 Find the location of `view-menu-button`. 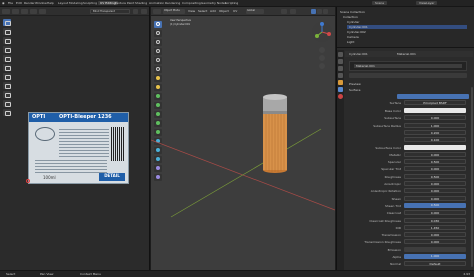

view-menu-button is located at coordinates (15, 11).